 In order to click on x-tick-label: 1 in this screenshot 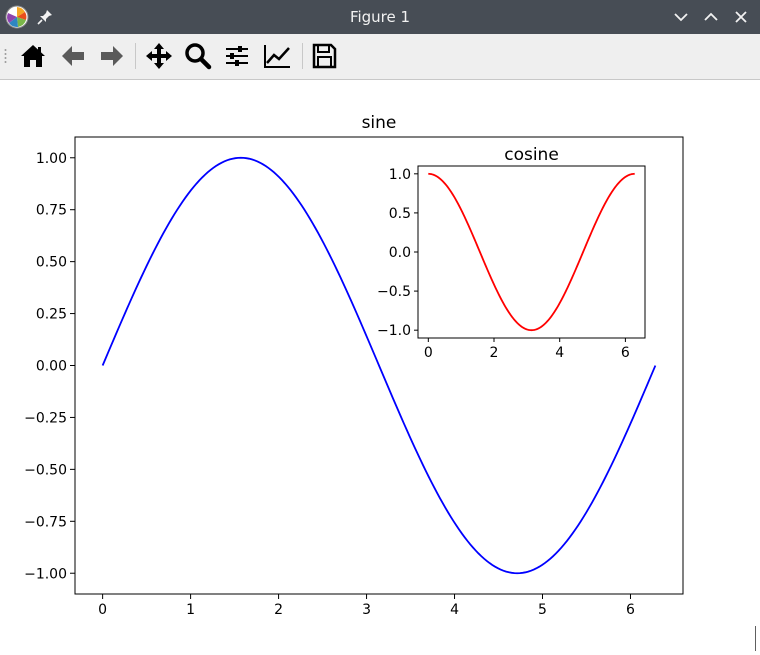, I will do `click(190, 610)`.